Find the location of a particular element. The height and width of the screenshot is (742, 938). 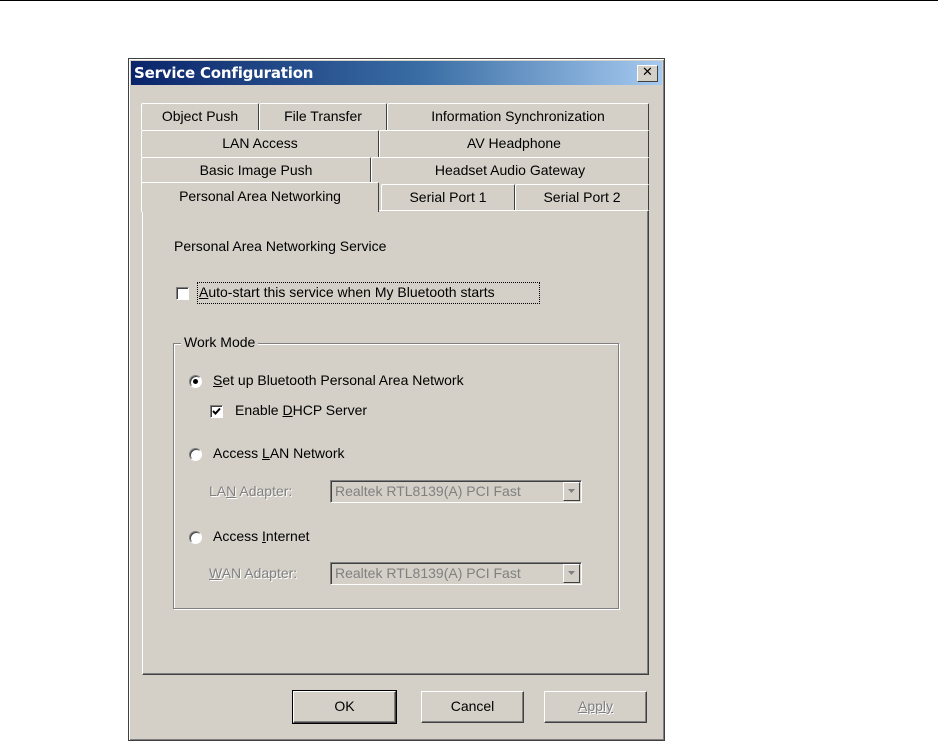

pan-label-rest: et up Bluetooth Personal Area Network is located at coordinates (343, 380).